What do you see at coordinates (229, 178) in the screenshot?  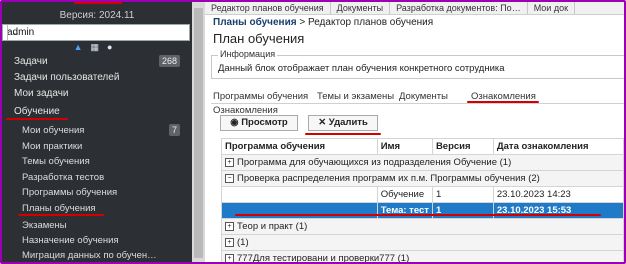 I see `collapse-icon: −` at bounding box center [229, 178].